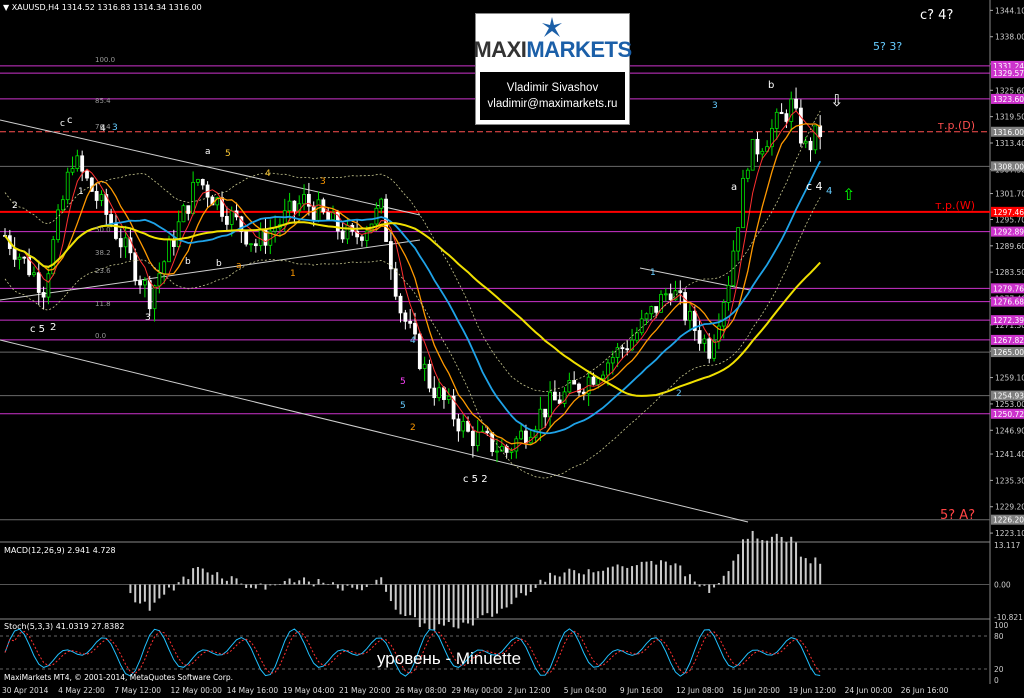 The width and height of the screenshot is (1024, 698). I want to click on fib-label: 76.4, so click(103, 127).